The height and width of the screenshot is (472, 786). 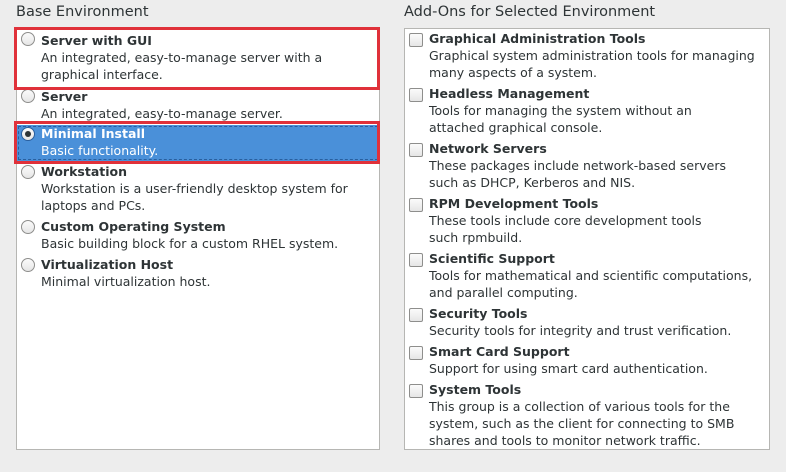 What do you see at coordinates (537, 38) in the screenshot?
I see `addon-title: Graphical Administration Tools` at bounding box center [537, 38].